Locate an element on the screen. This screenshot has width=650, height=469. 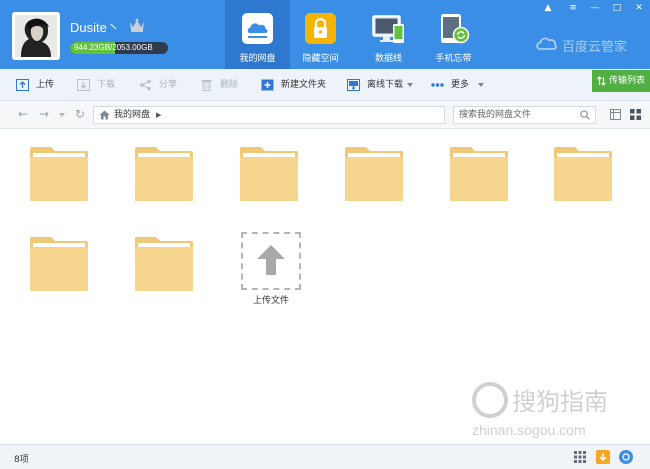
watermark-text: 搜狗指南 is located at coordinates (560, 402).